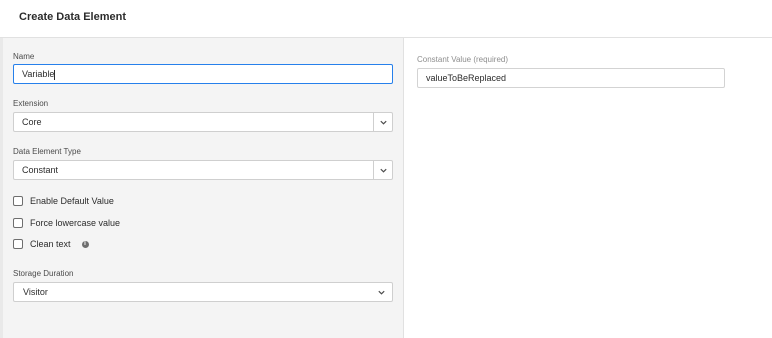 This screenshot has width=772, height=338. I want to click on clean-text-label: Clean text, so click(50, 244).